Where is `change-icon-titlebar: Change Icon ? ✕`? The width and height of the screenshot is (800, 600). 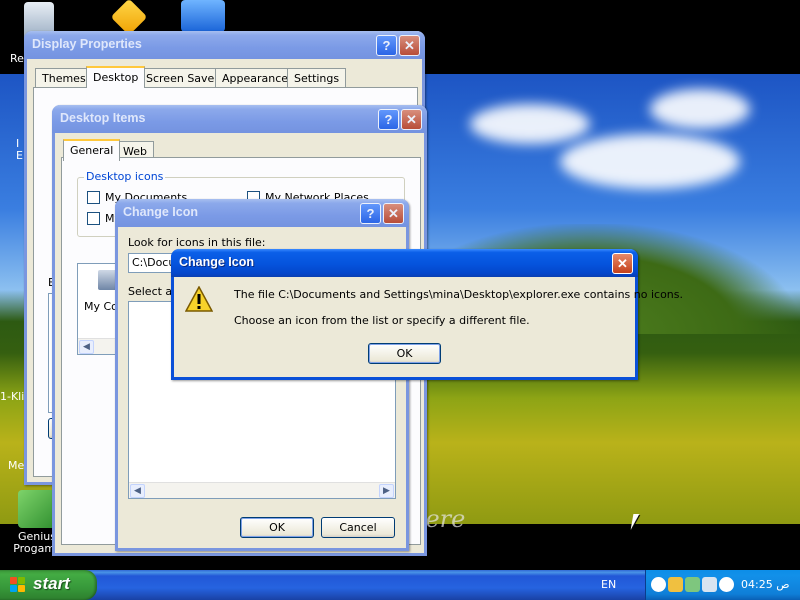
change-icon-titlebar: Change Icon ? ✕ is located at coordinates (262, 213).